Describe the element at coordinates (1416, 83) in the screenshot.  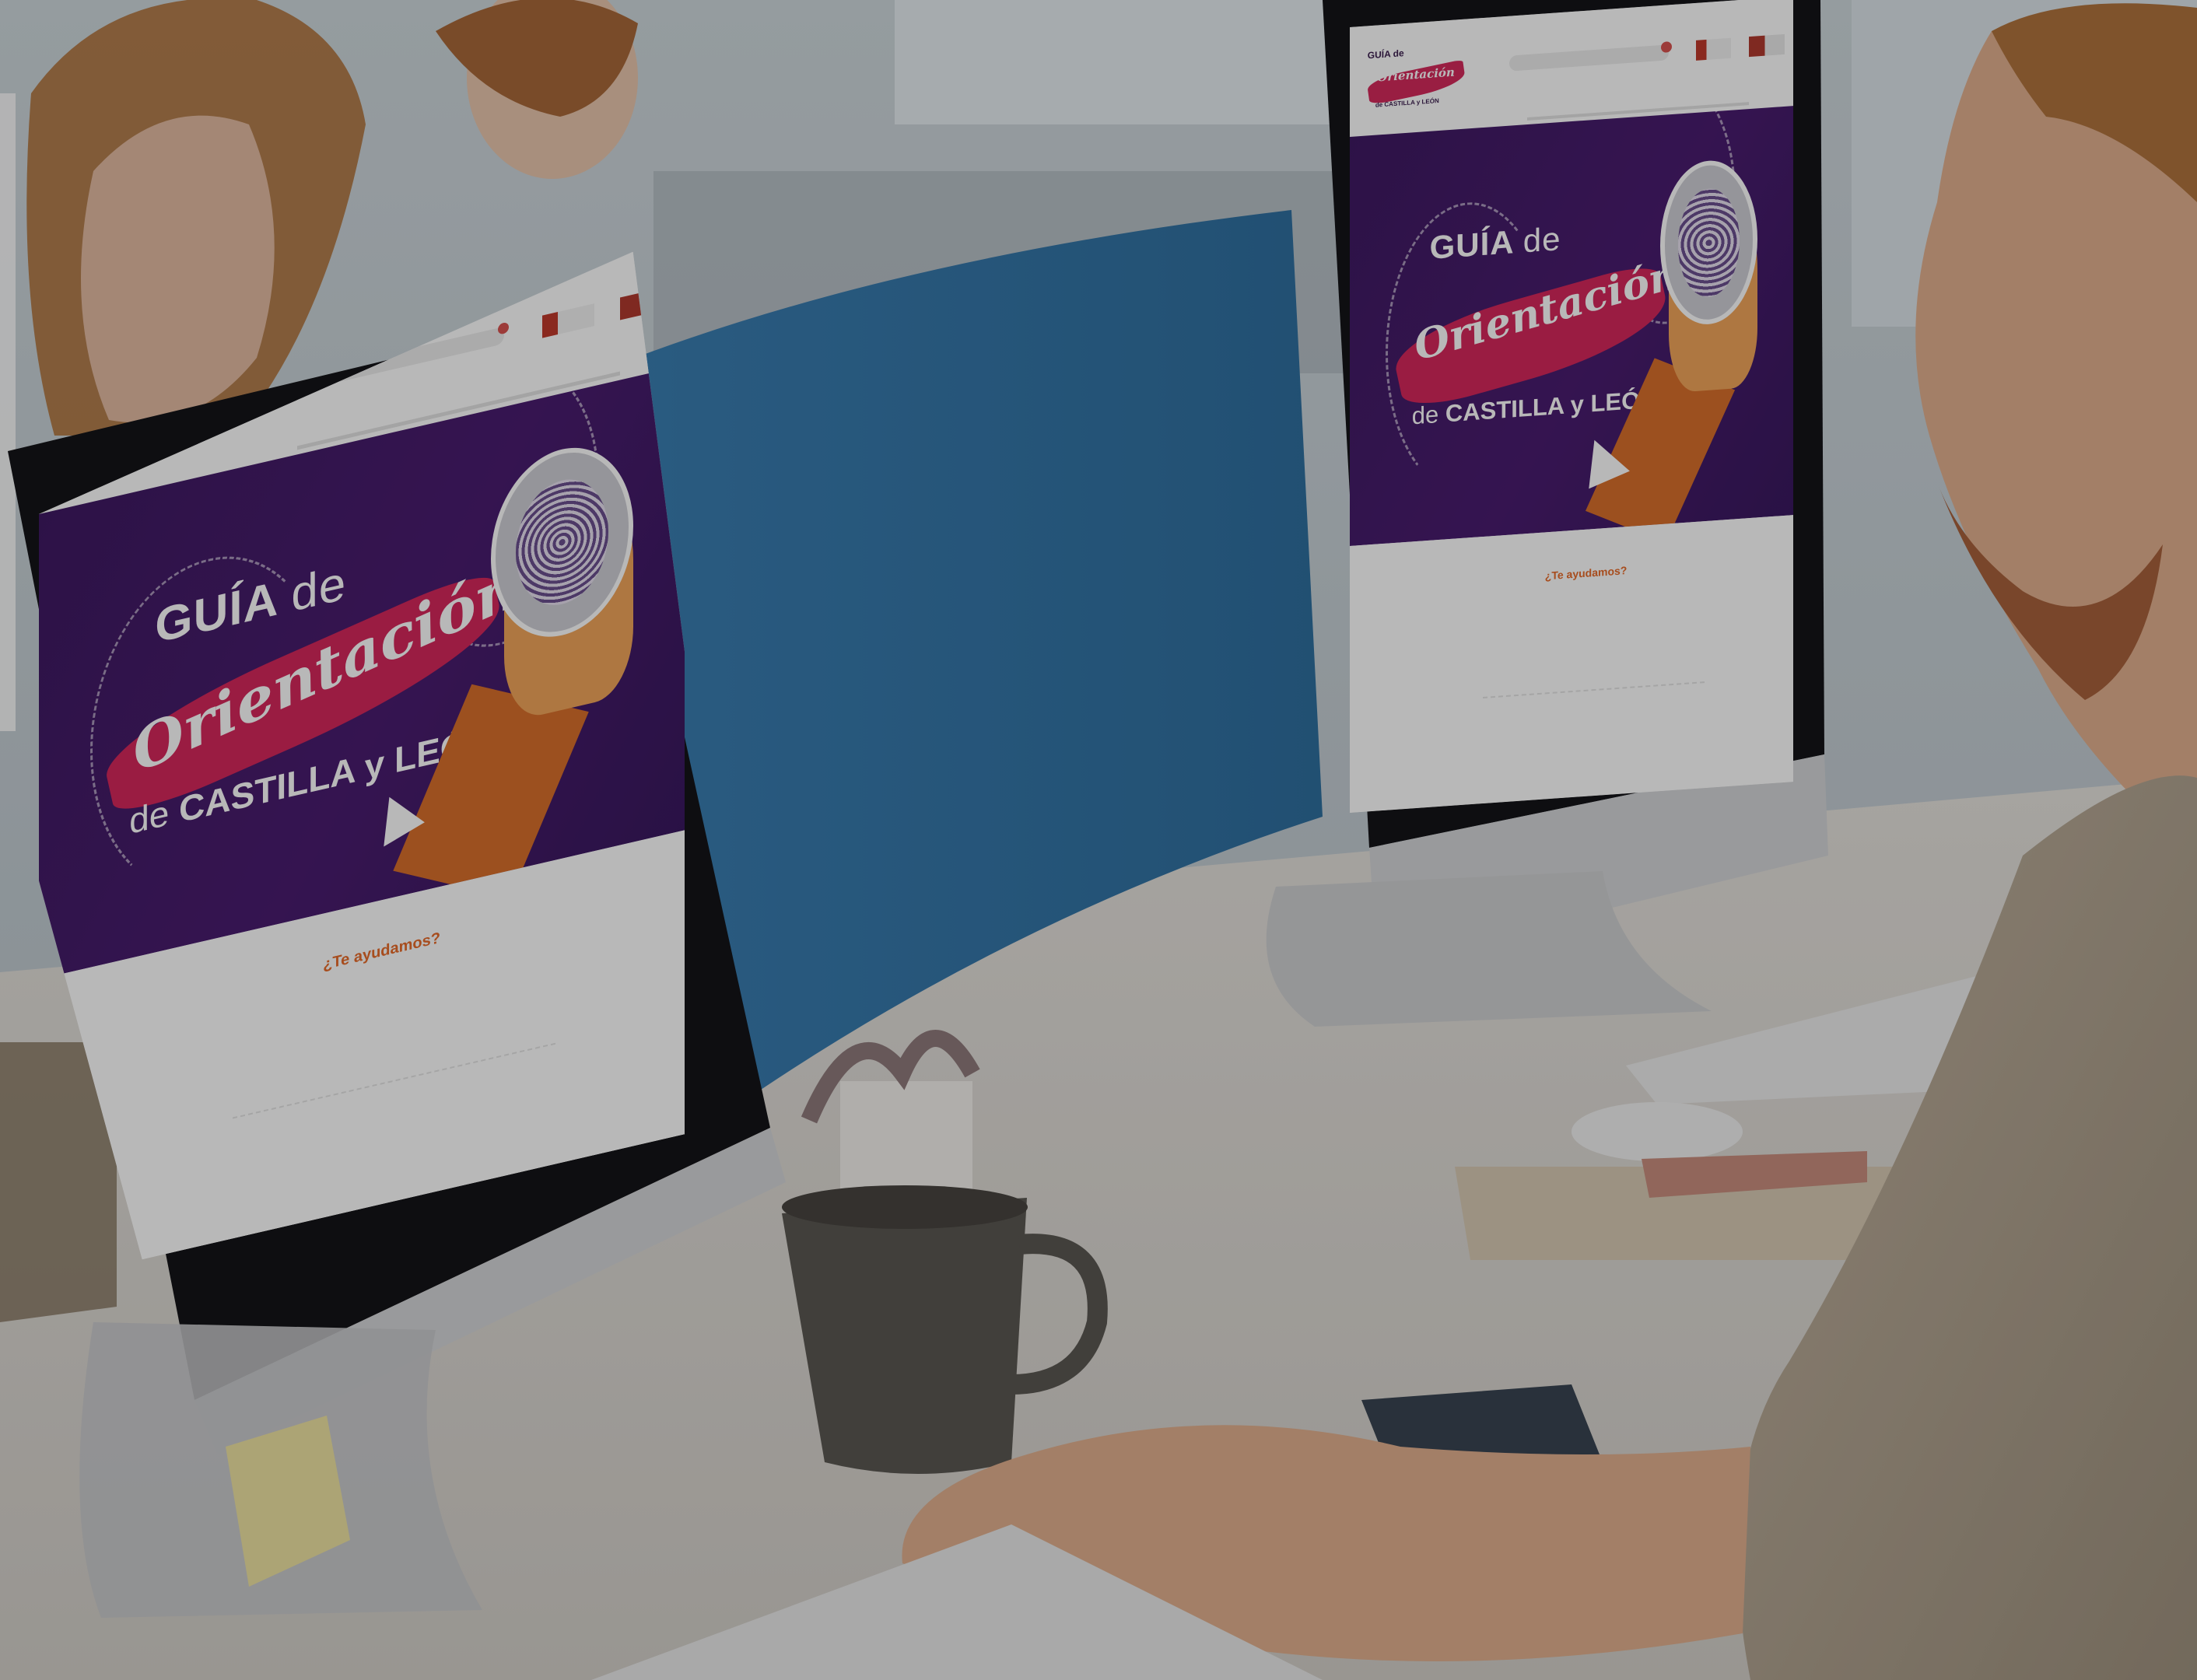
I see `site-logo: GUÍA de Orientación de CASTILLA y LEÓN` at that location.